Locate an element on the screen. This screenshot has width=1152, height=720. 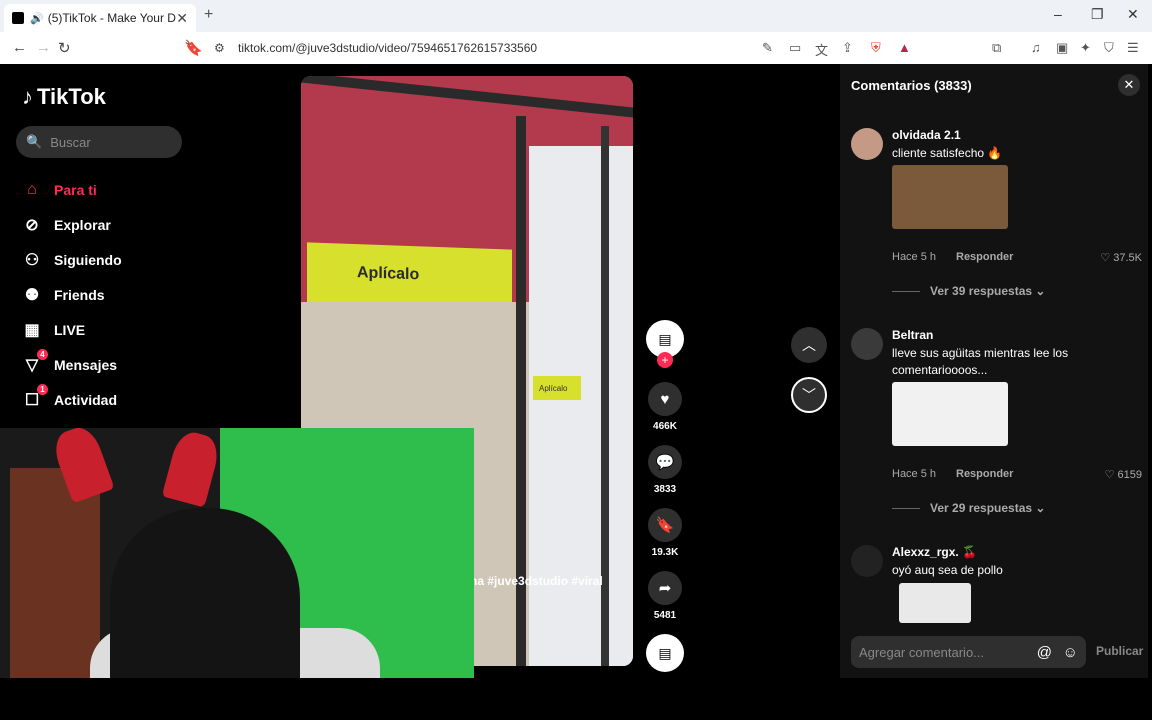
comment-button: 💬 is located at coordinates (665, 462).